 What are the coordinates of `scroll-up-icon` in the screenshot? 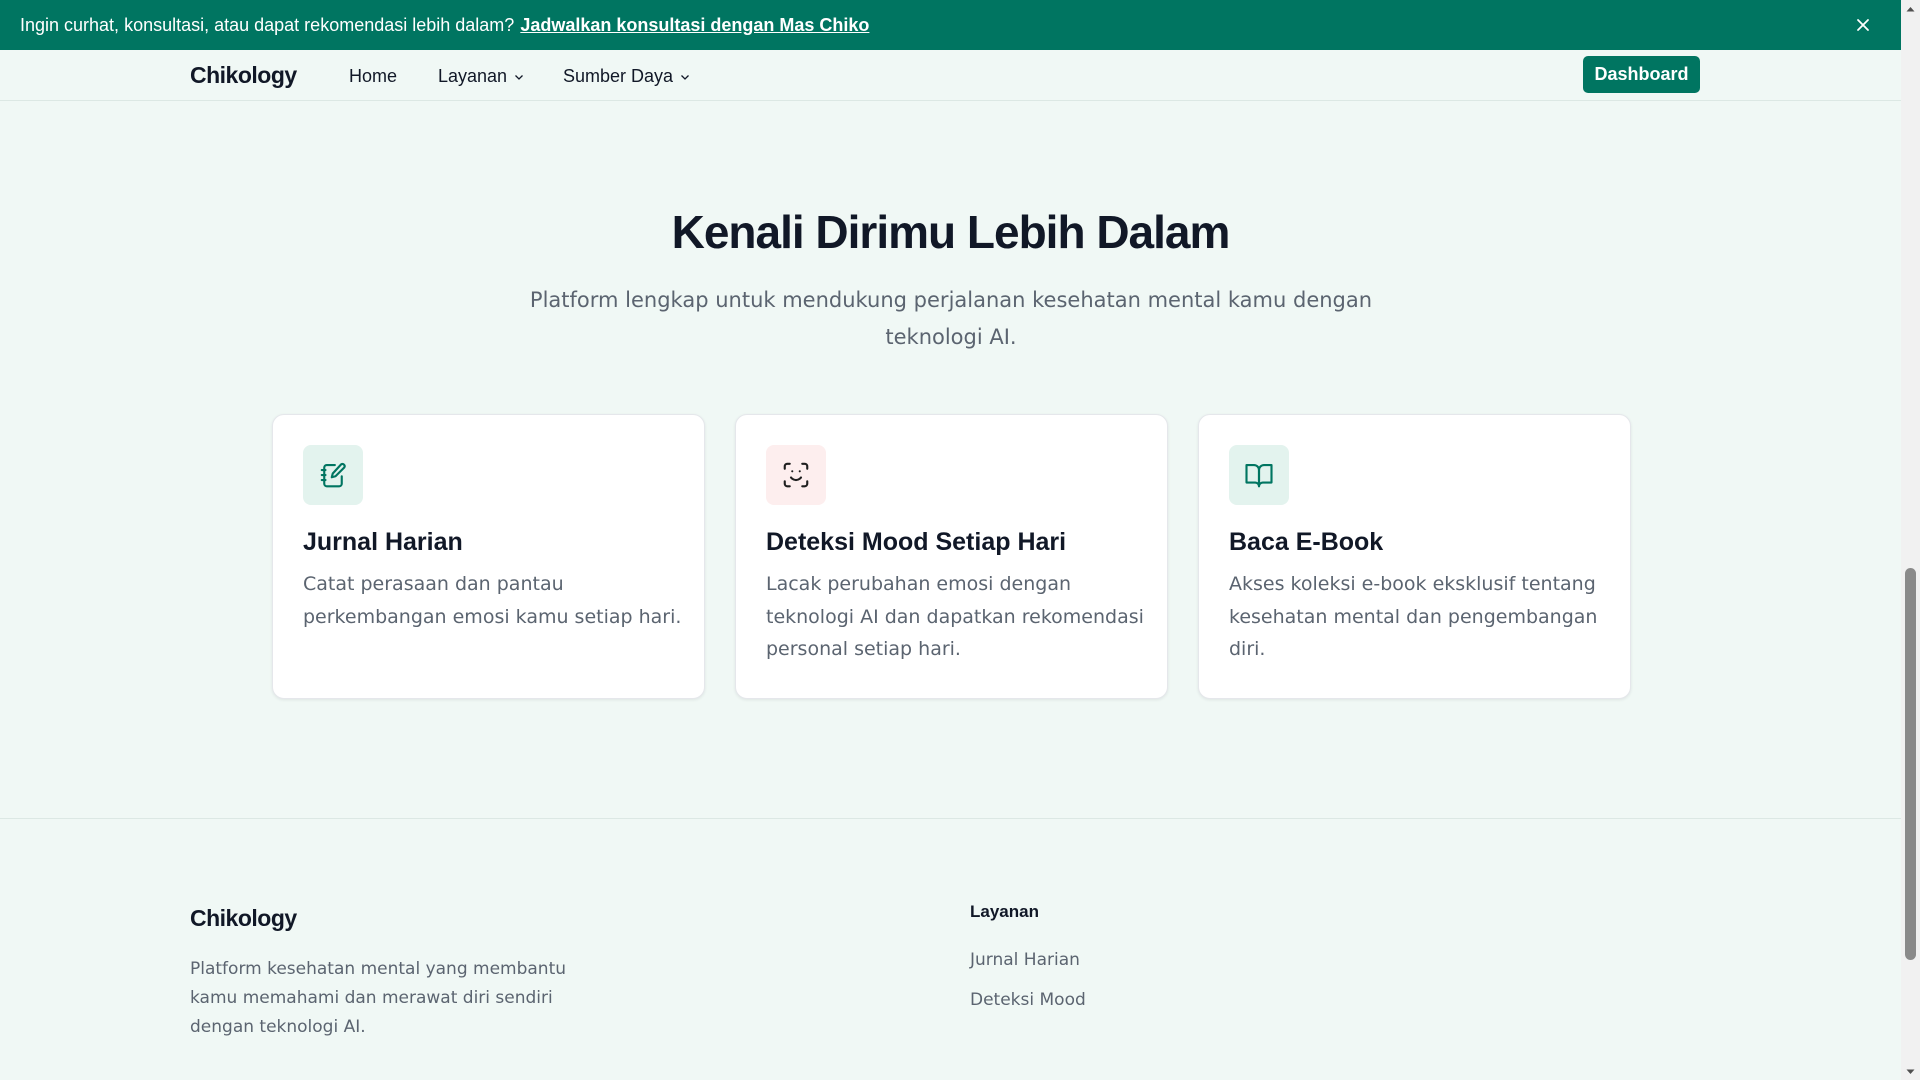 It's located at (1910, 8).